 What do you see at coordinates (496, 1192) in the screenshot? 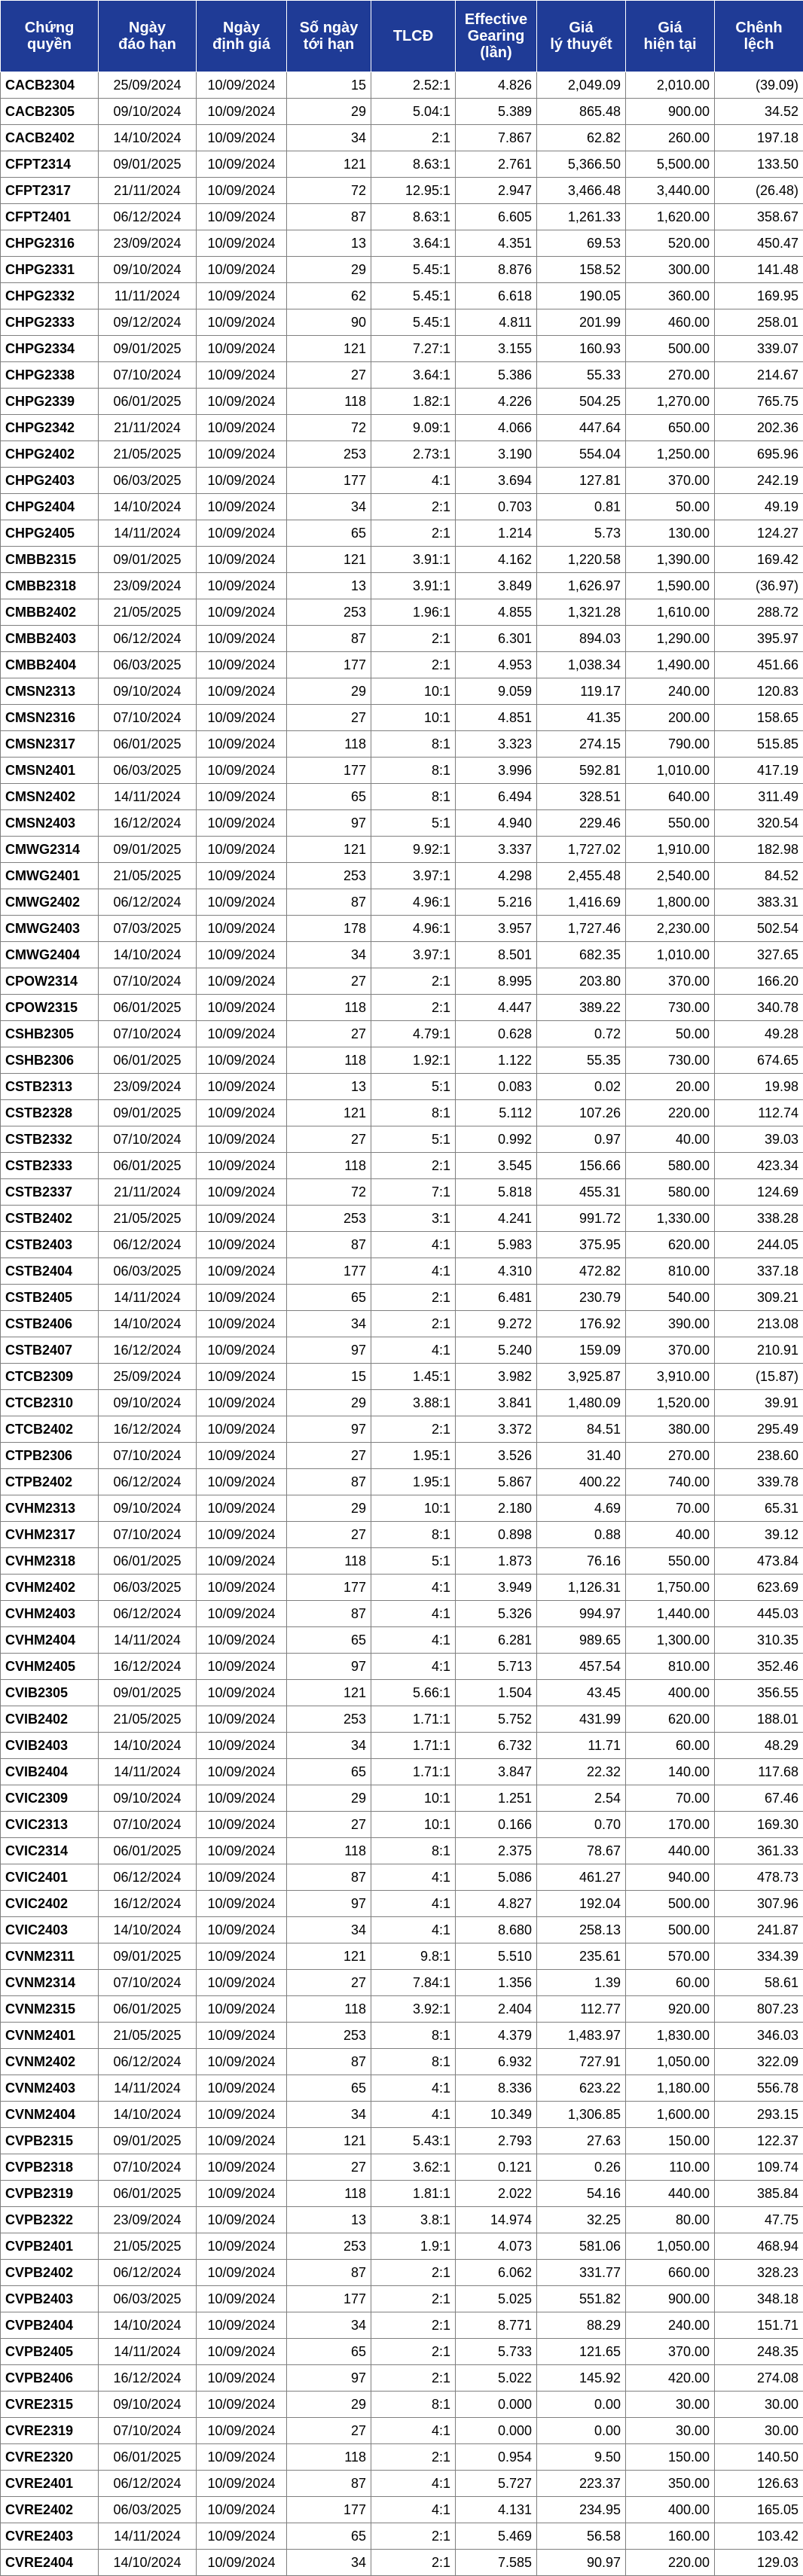
I see `effective-gearing-cell: 5.818` at bounding box center [496, 1192].